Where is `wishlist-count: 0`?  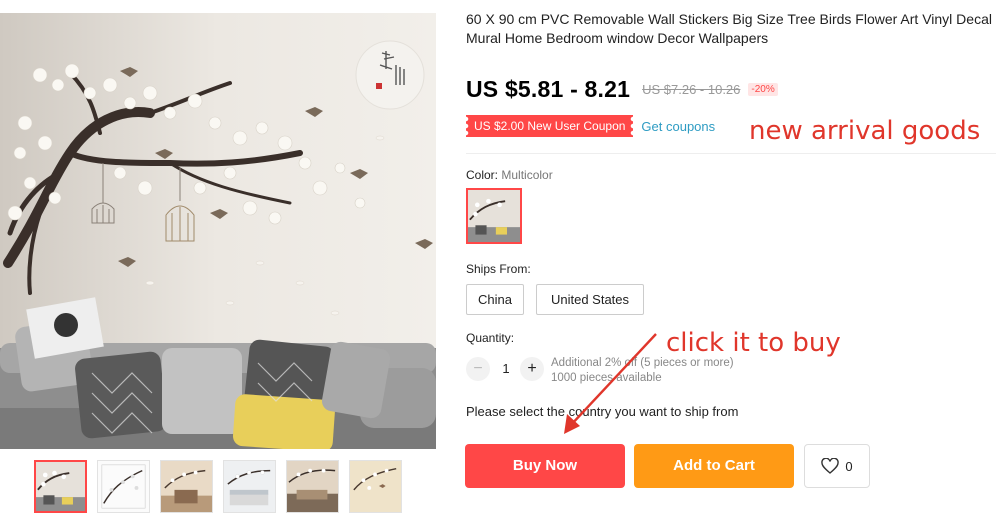
wishlist-count: 0 is located at coordinates (849, 466).